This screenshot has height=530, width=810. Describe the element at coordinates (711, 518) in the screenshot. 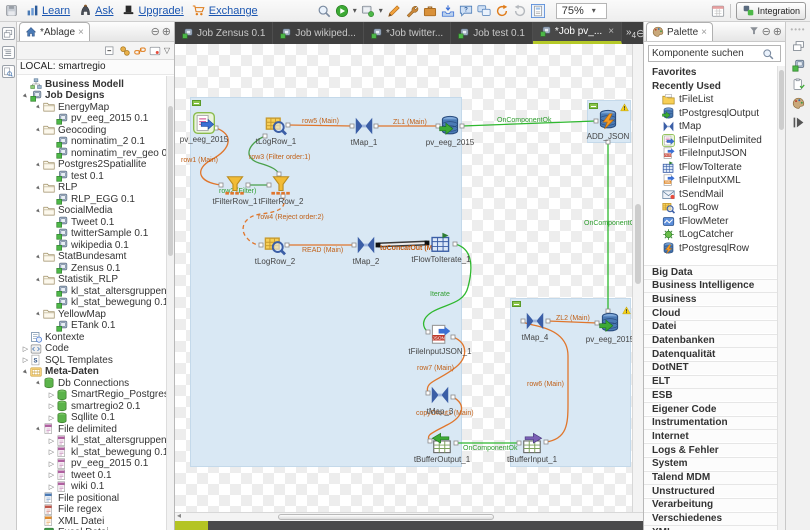

I see `palette-category-verschiedenes: Verschiedenes` at that location.